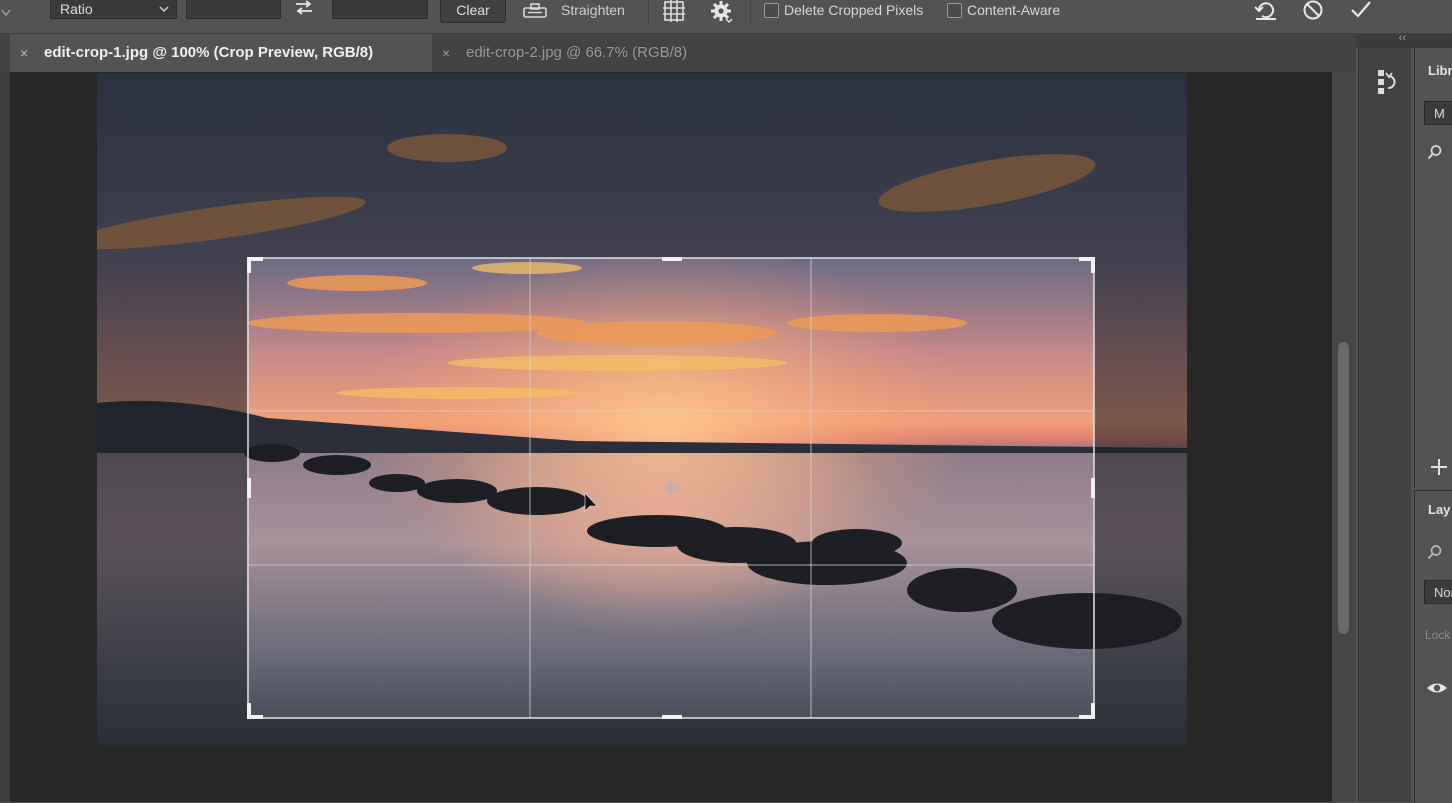 Image resolution: width=1452 pixels, height=803 pixels. What do you see at coordinates (473, 11) in the screenshot?
I see `clear-button: Clear` at bounding box center [473, 11].